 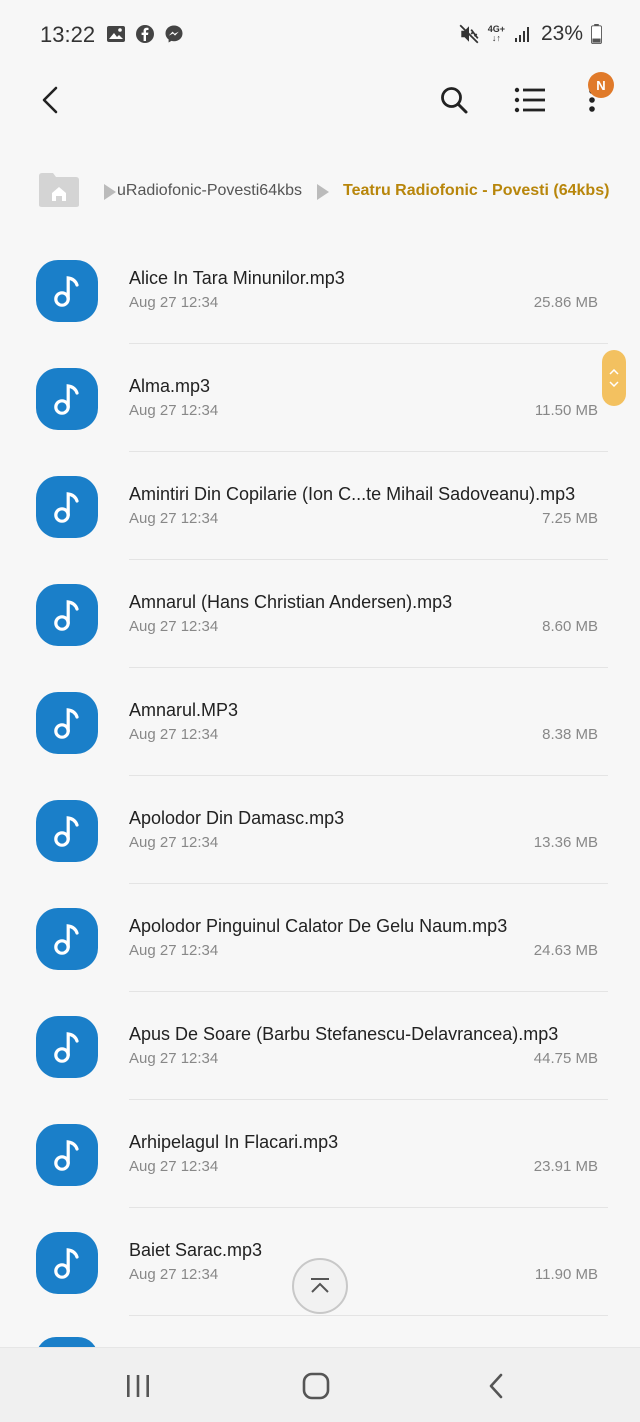 I want to click on toolbar, so click(x=320, y=100).